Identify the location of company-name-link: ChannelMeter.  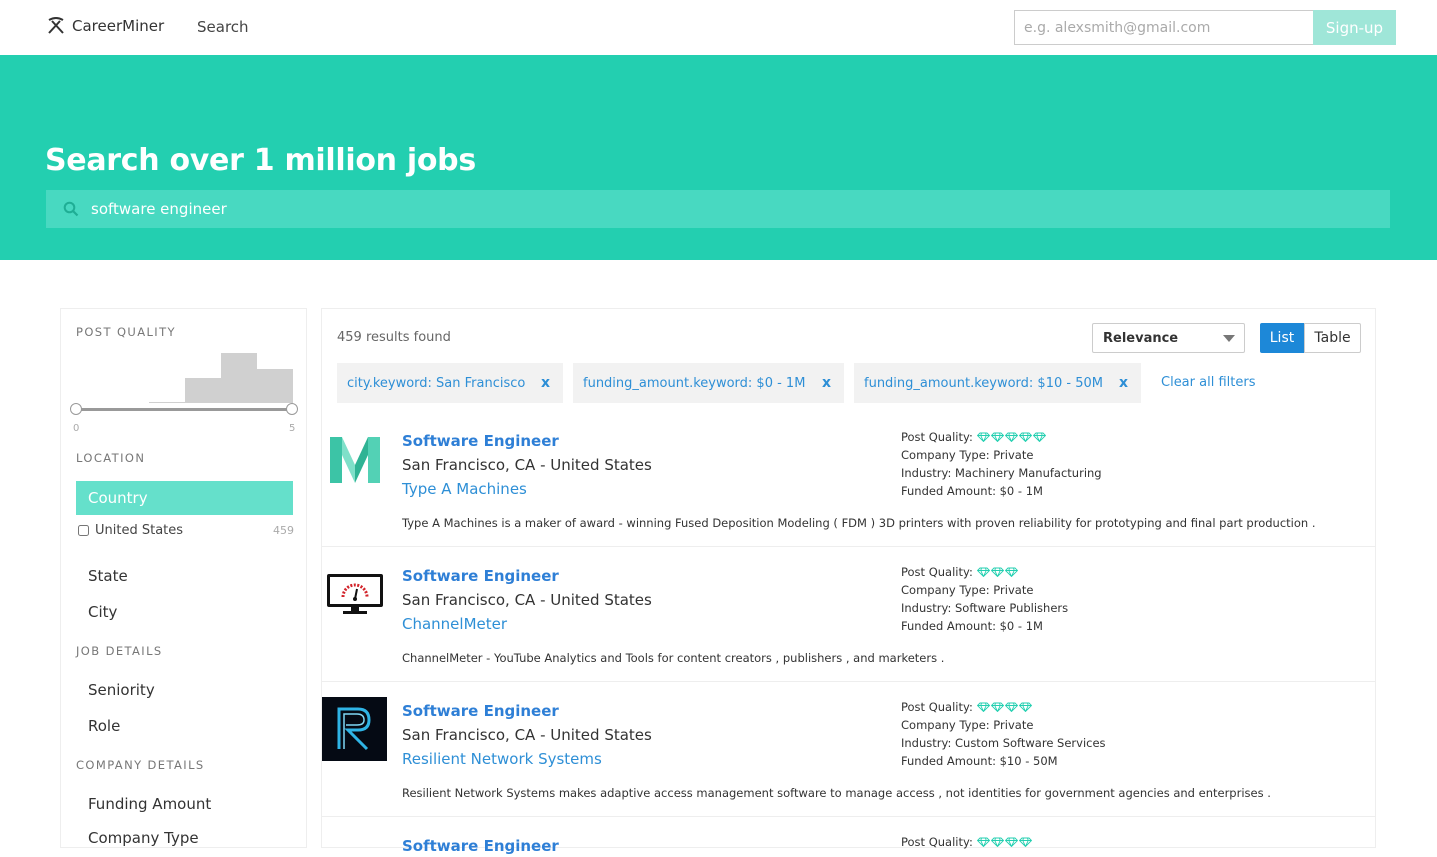
(454, 624).